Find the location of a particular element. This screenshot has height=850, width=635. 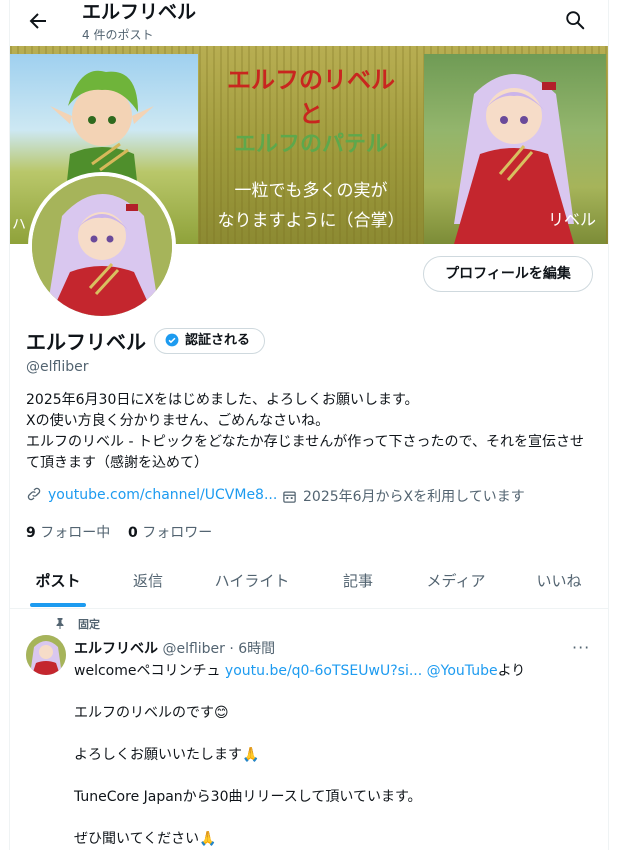

bio-line: Xの使い方良く分かりません、ごめんなさいね。 is located at coordinates (178, 421).